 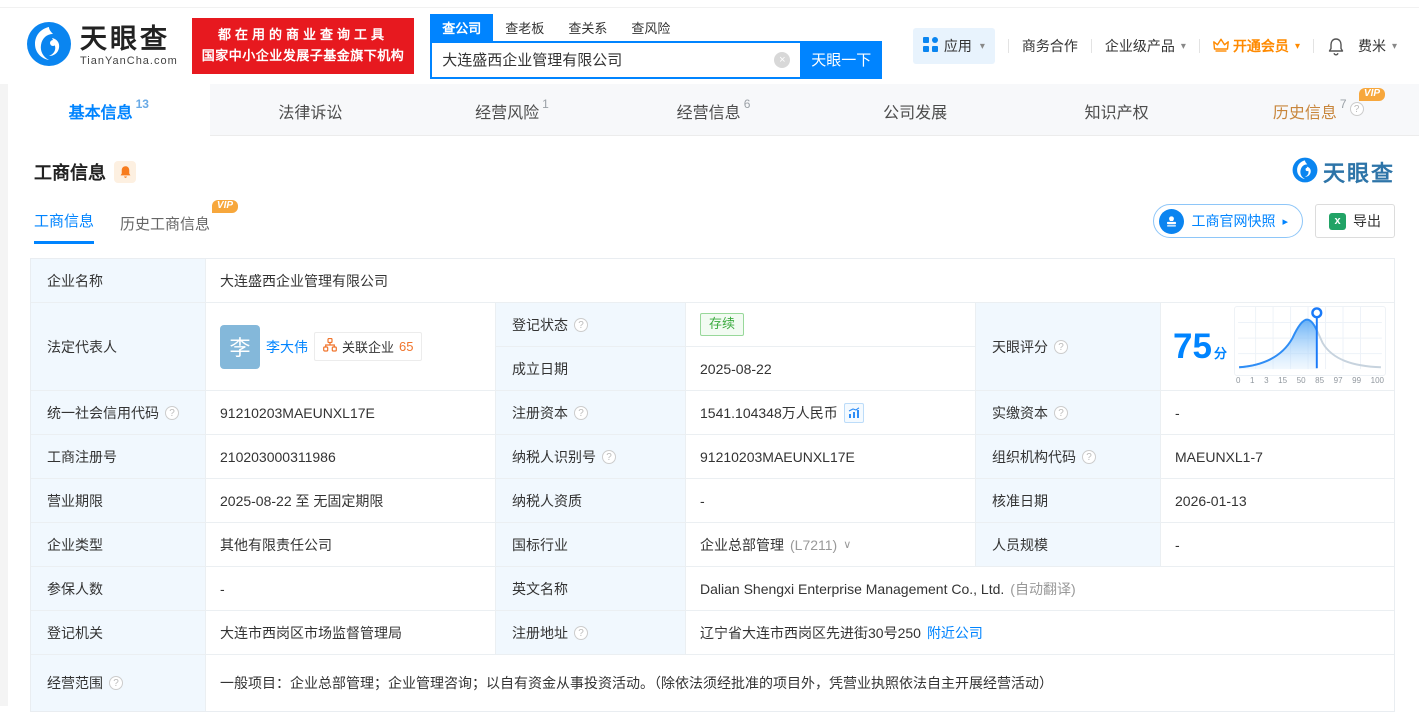 I want to click on field-value-business-term: 2025-08-22 至 无固定期限, so click(x=351, y=501).